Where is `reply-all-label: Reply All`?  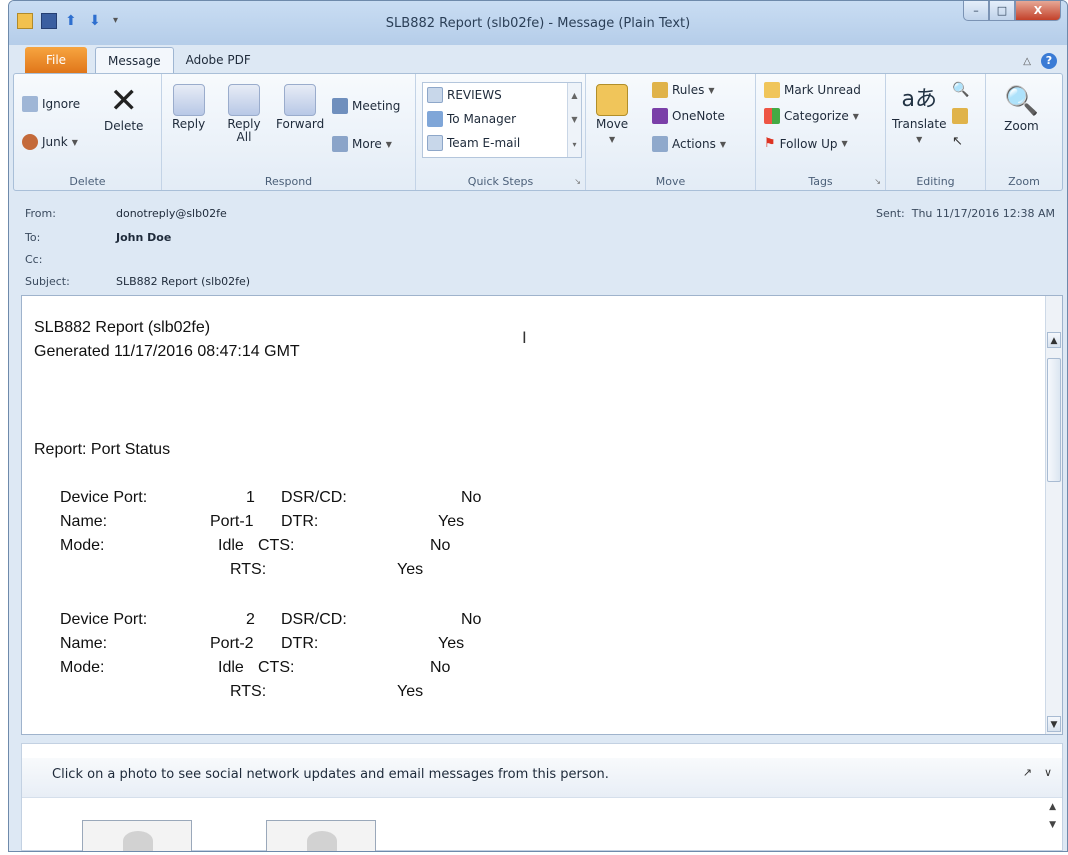 reply-all-label: Reply All is located at coordinates (244, 130).